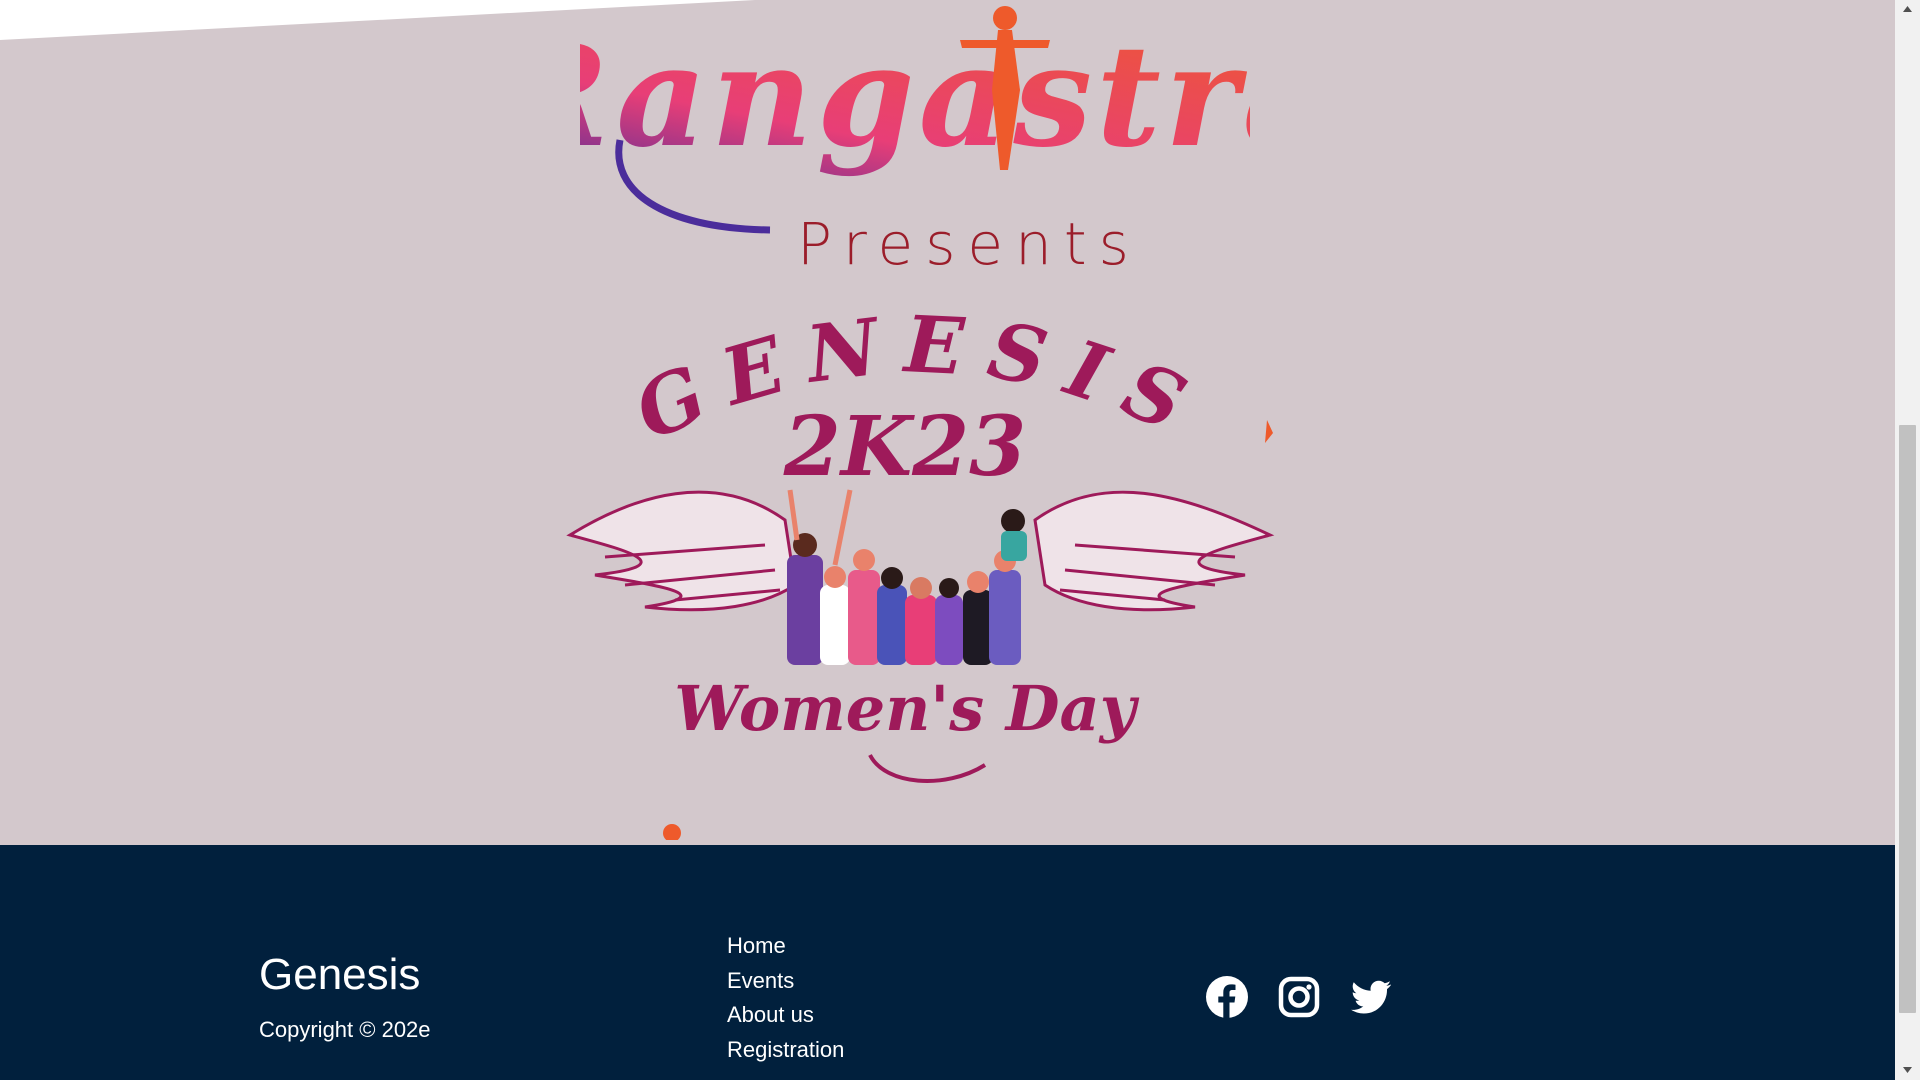  Describe the element at coordinates (345, 1029) in the screenshot. I see `footer-copyright: Copyright © 202e` at that location.